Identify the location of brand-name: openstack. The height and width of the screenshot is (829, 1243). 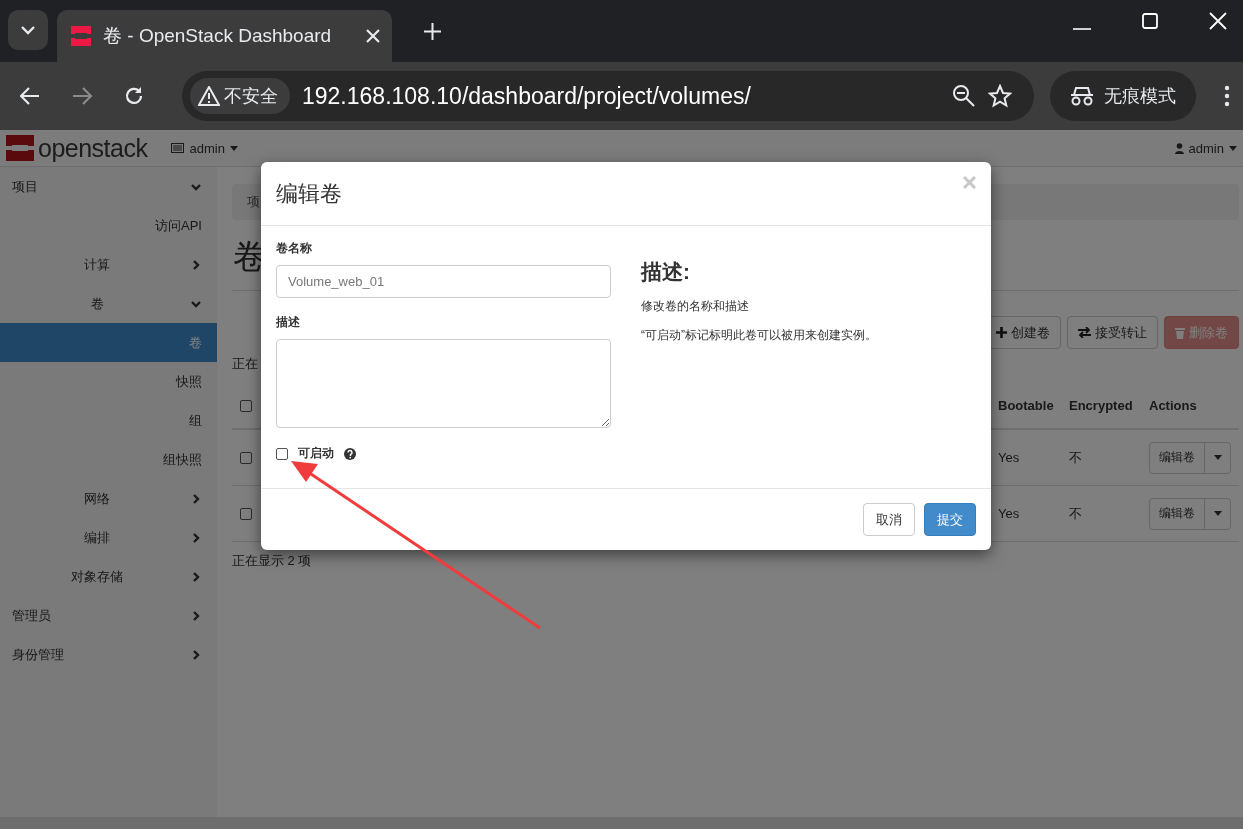
(93, 148).